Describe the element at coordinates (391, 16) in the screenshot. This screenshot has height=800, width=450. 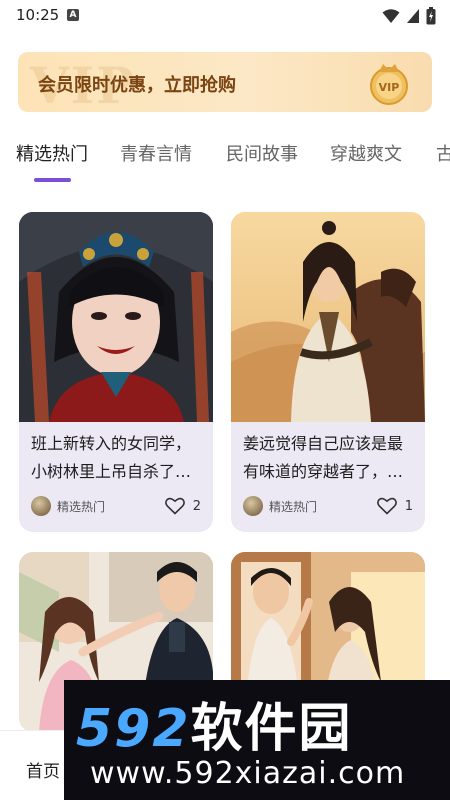
I see `wifi-icon` at that location.